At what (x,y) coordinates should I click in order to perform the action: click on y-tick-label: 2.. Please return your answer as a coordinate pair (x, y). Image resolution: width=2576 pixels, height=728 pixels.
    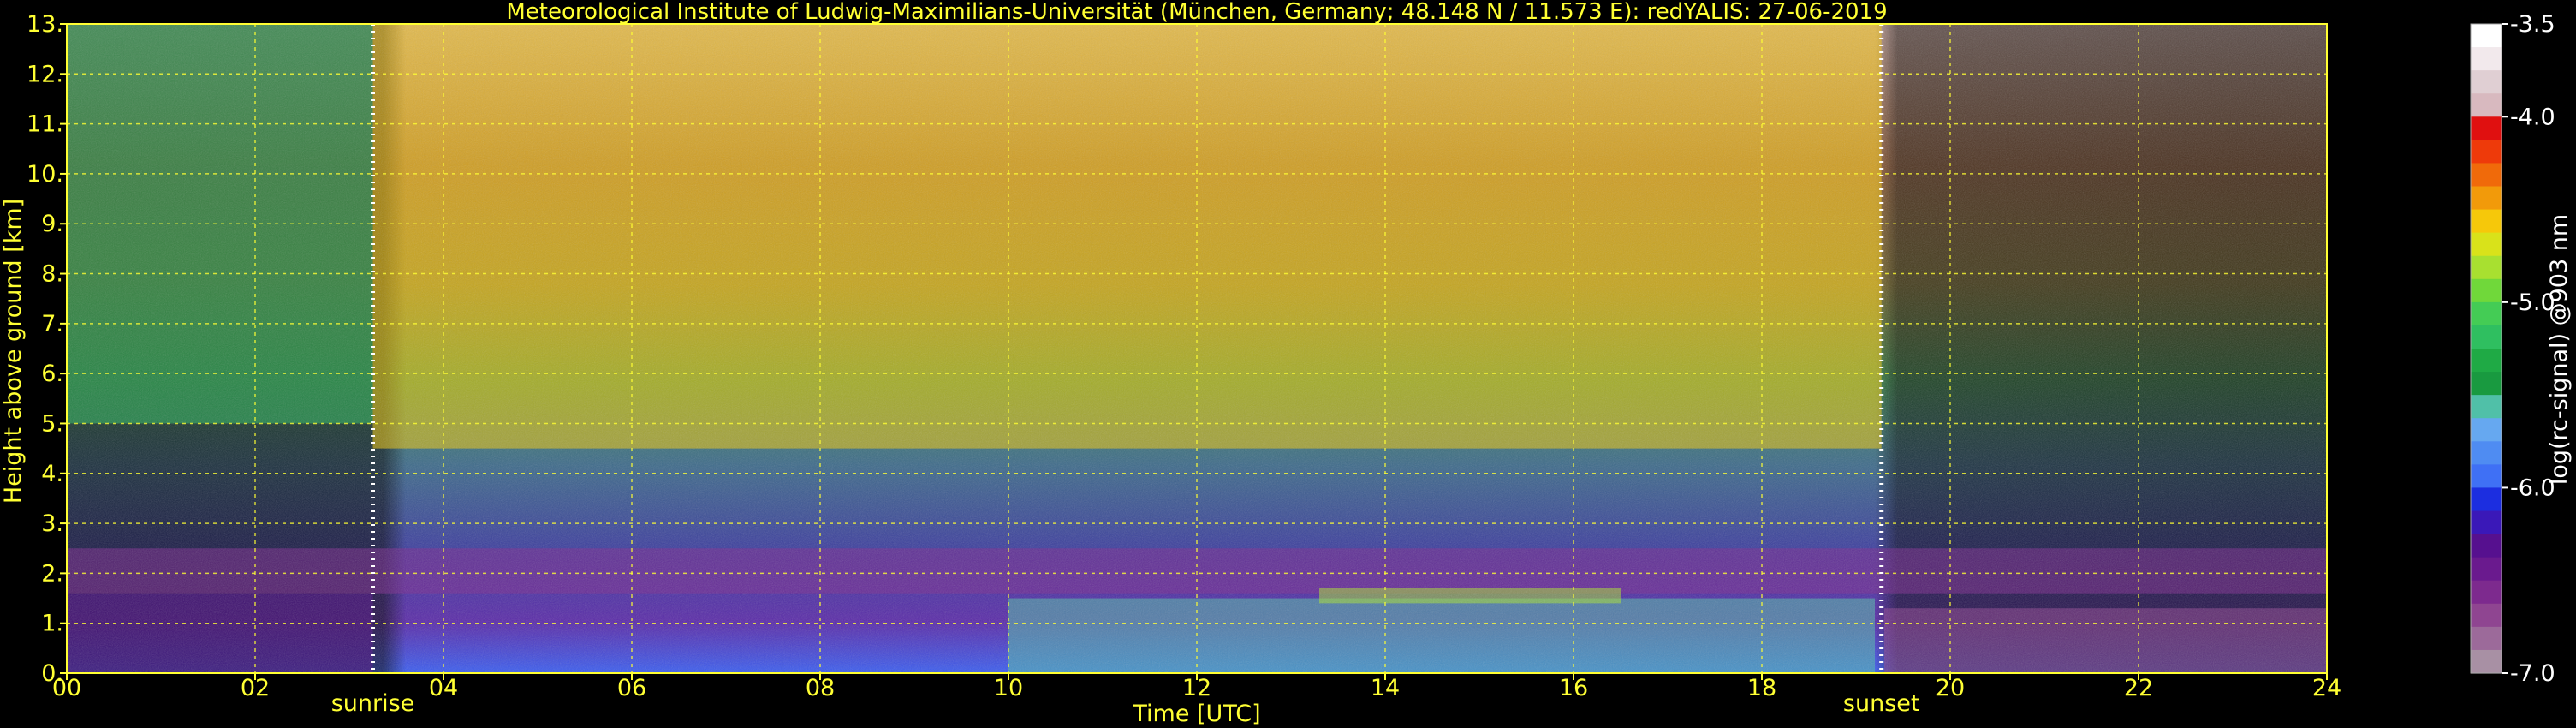
    Looking at the image, I should click on (52, 573).